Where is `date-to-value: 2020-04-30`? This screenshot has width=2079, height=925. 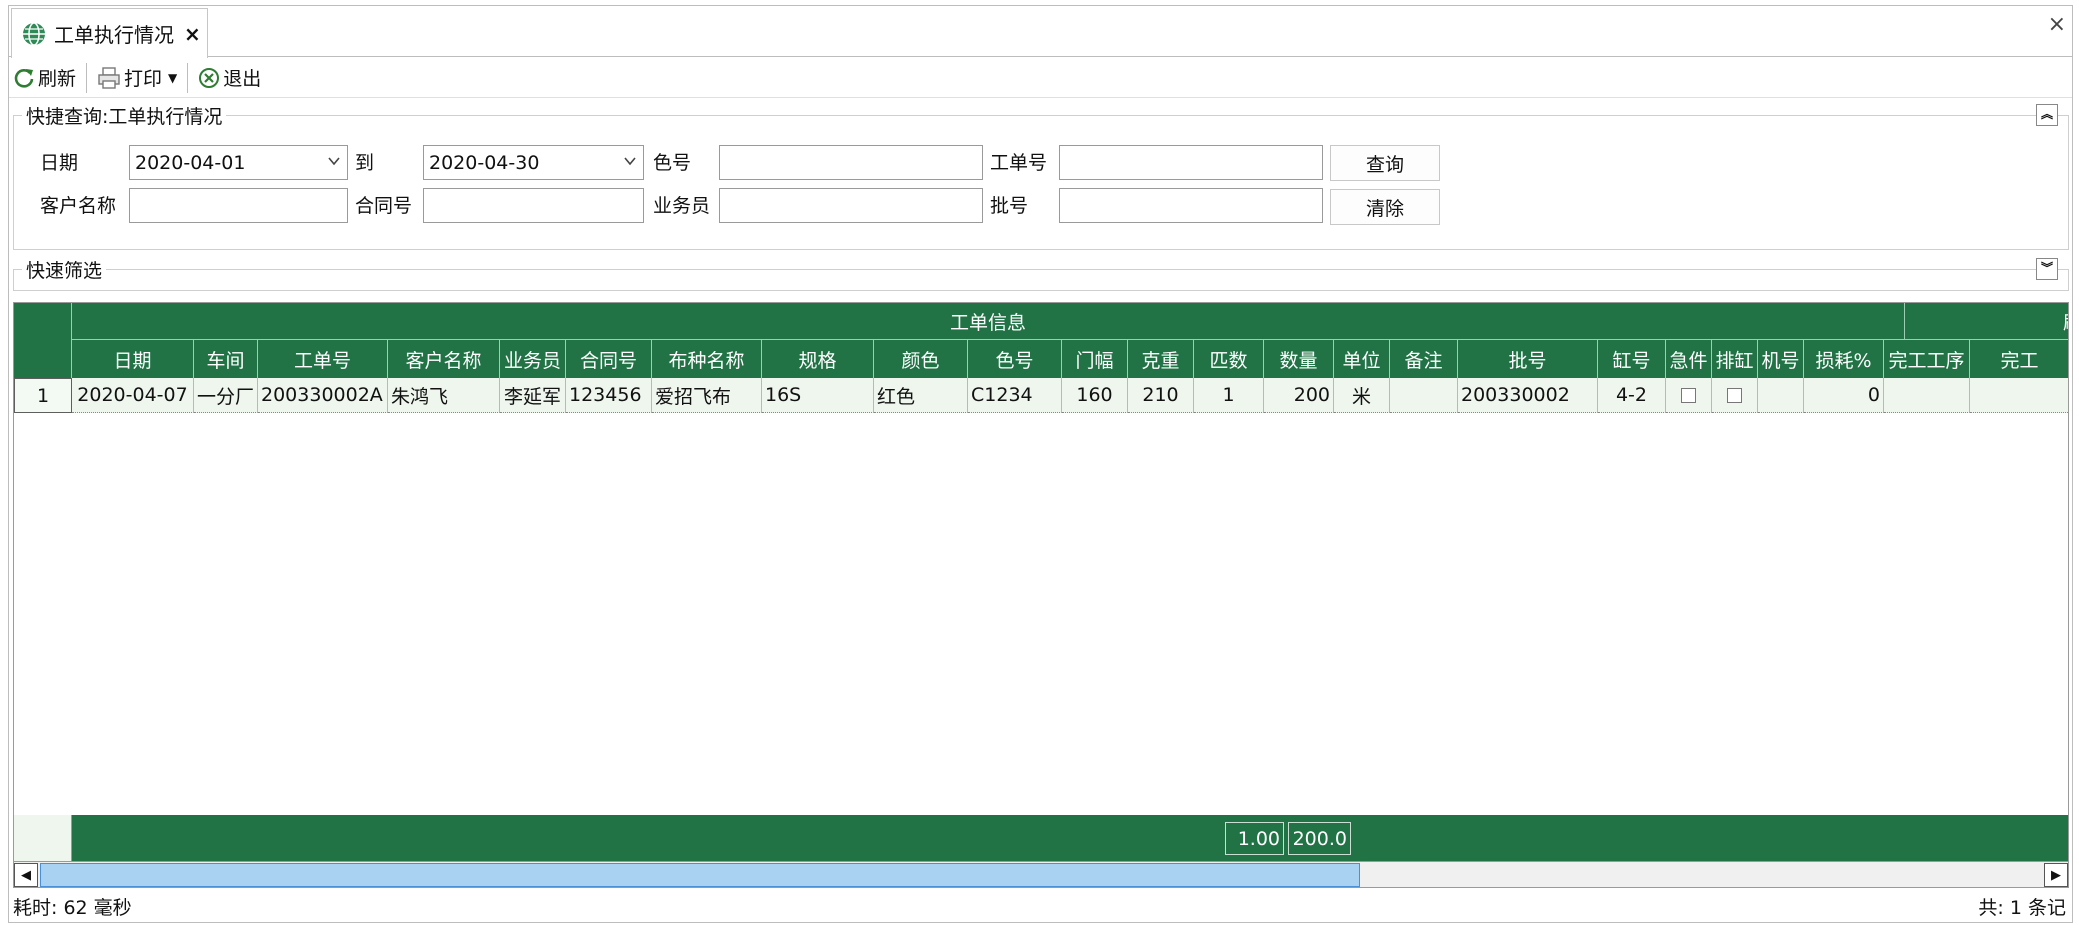 date-to-value: 2020-04-30 is located at coordinates (484, 162).